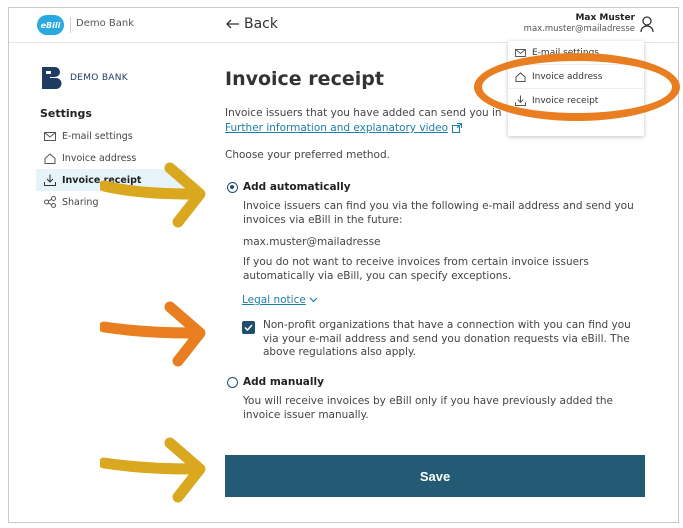 This screenshot has height=528, width=683. Describe the element at coordinates (80, 202) in the screenshot. I see `sidebar-item-label: Sharing` at that location.